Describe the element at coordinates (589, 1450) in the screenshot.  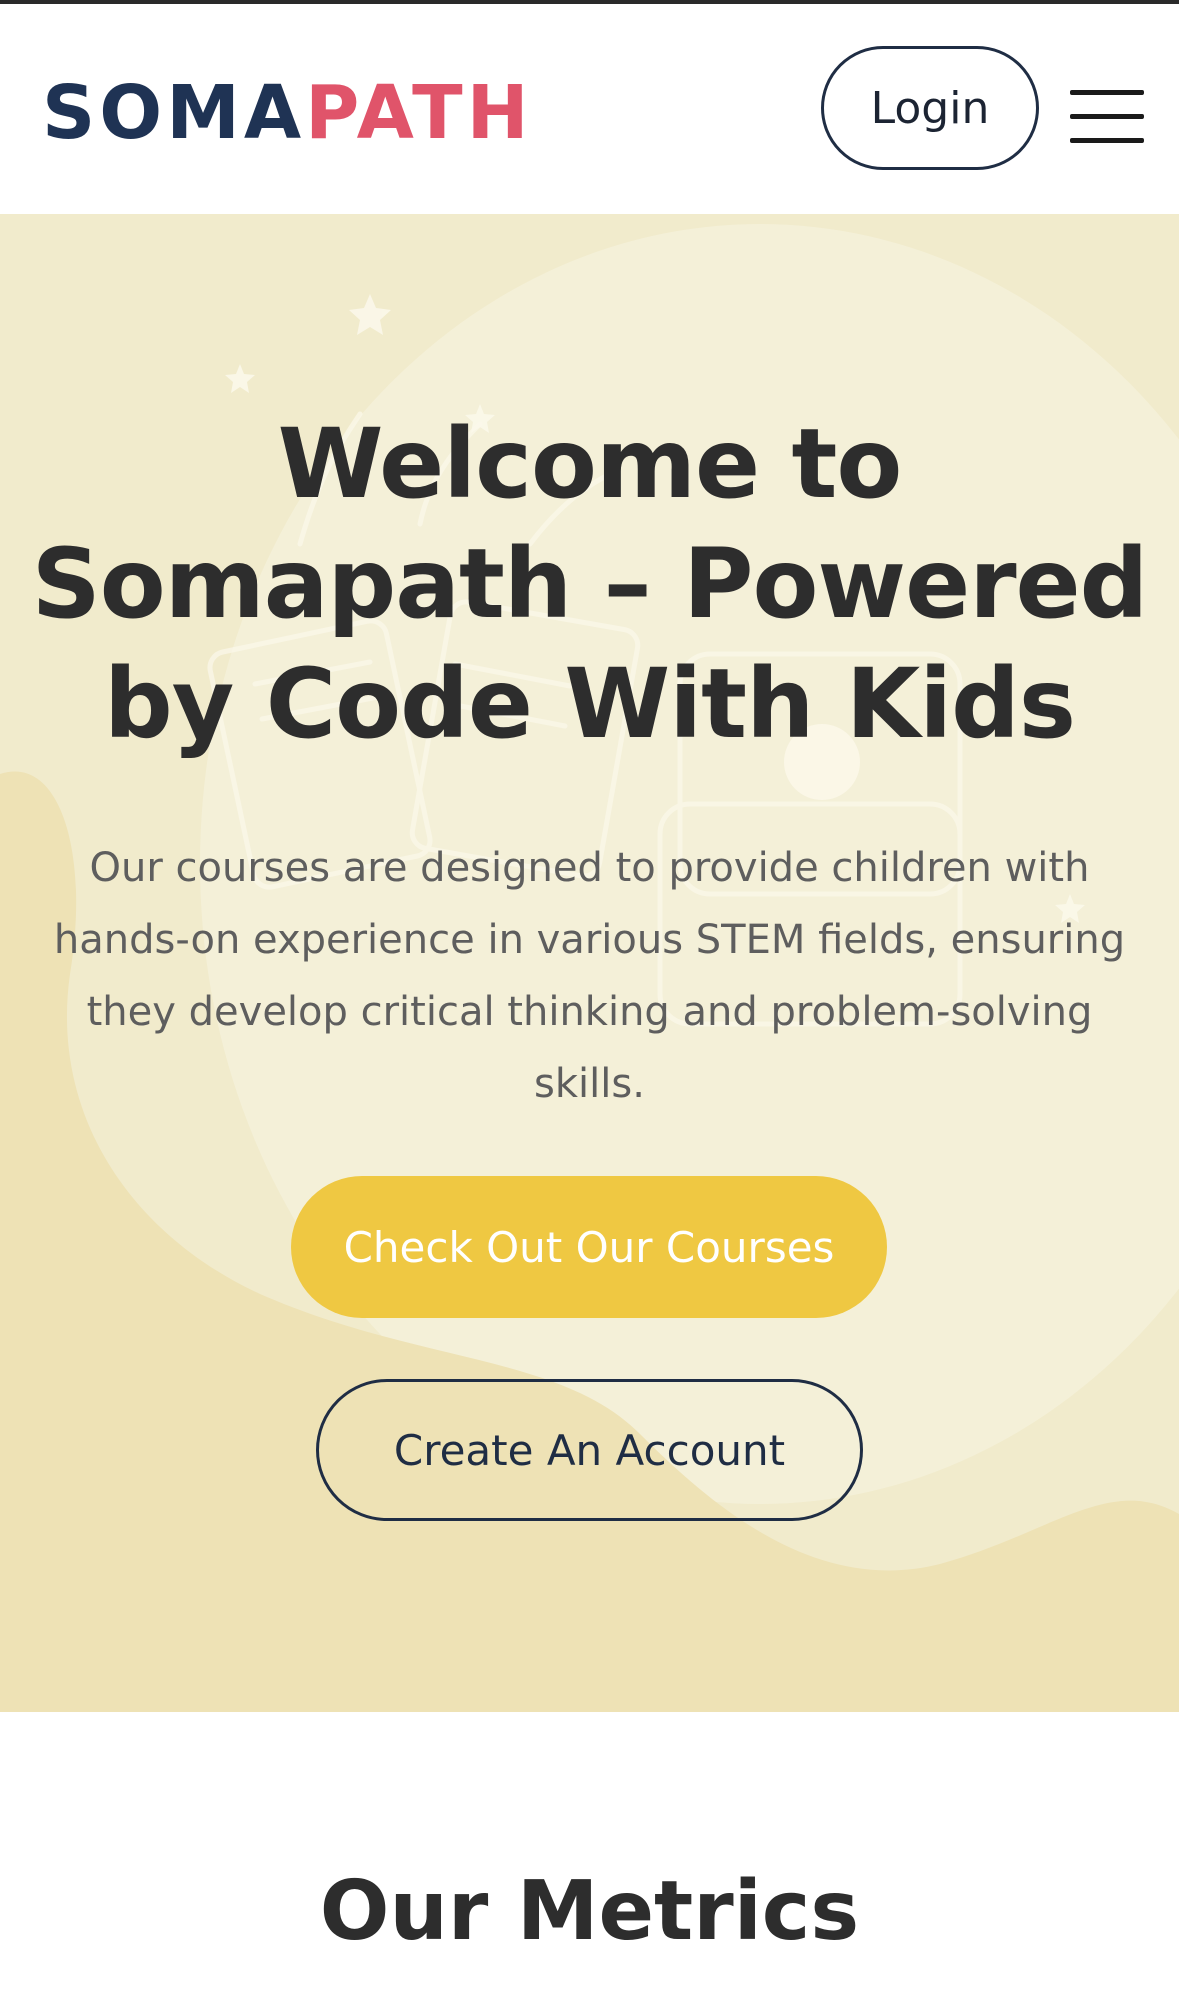
I see `create-account-button: Create An Account` at that location.